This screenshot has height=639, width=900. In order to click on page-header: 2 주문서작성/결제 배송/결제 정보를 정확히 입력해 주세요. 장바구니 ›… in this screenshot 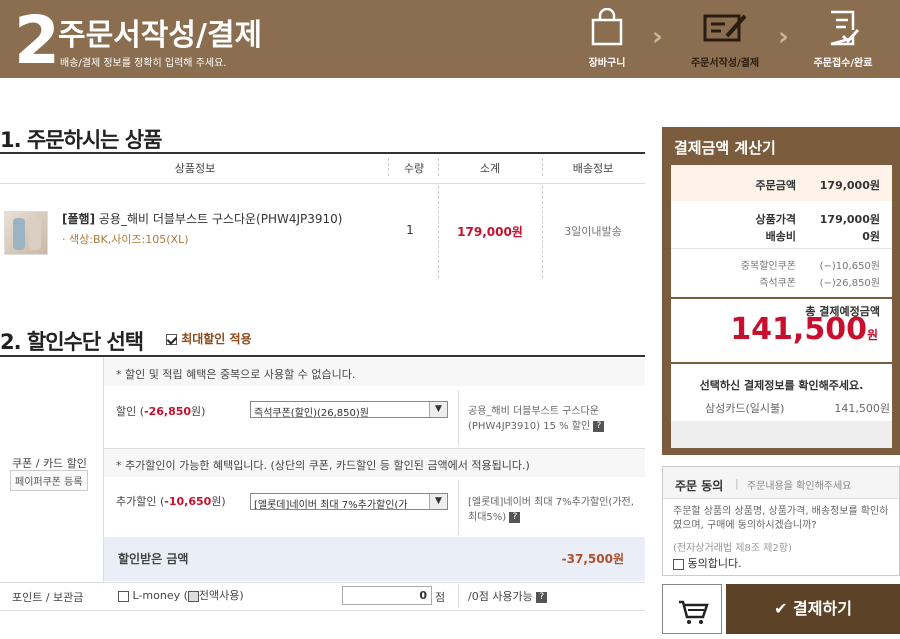, I will do `click(450, 39)`.